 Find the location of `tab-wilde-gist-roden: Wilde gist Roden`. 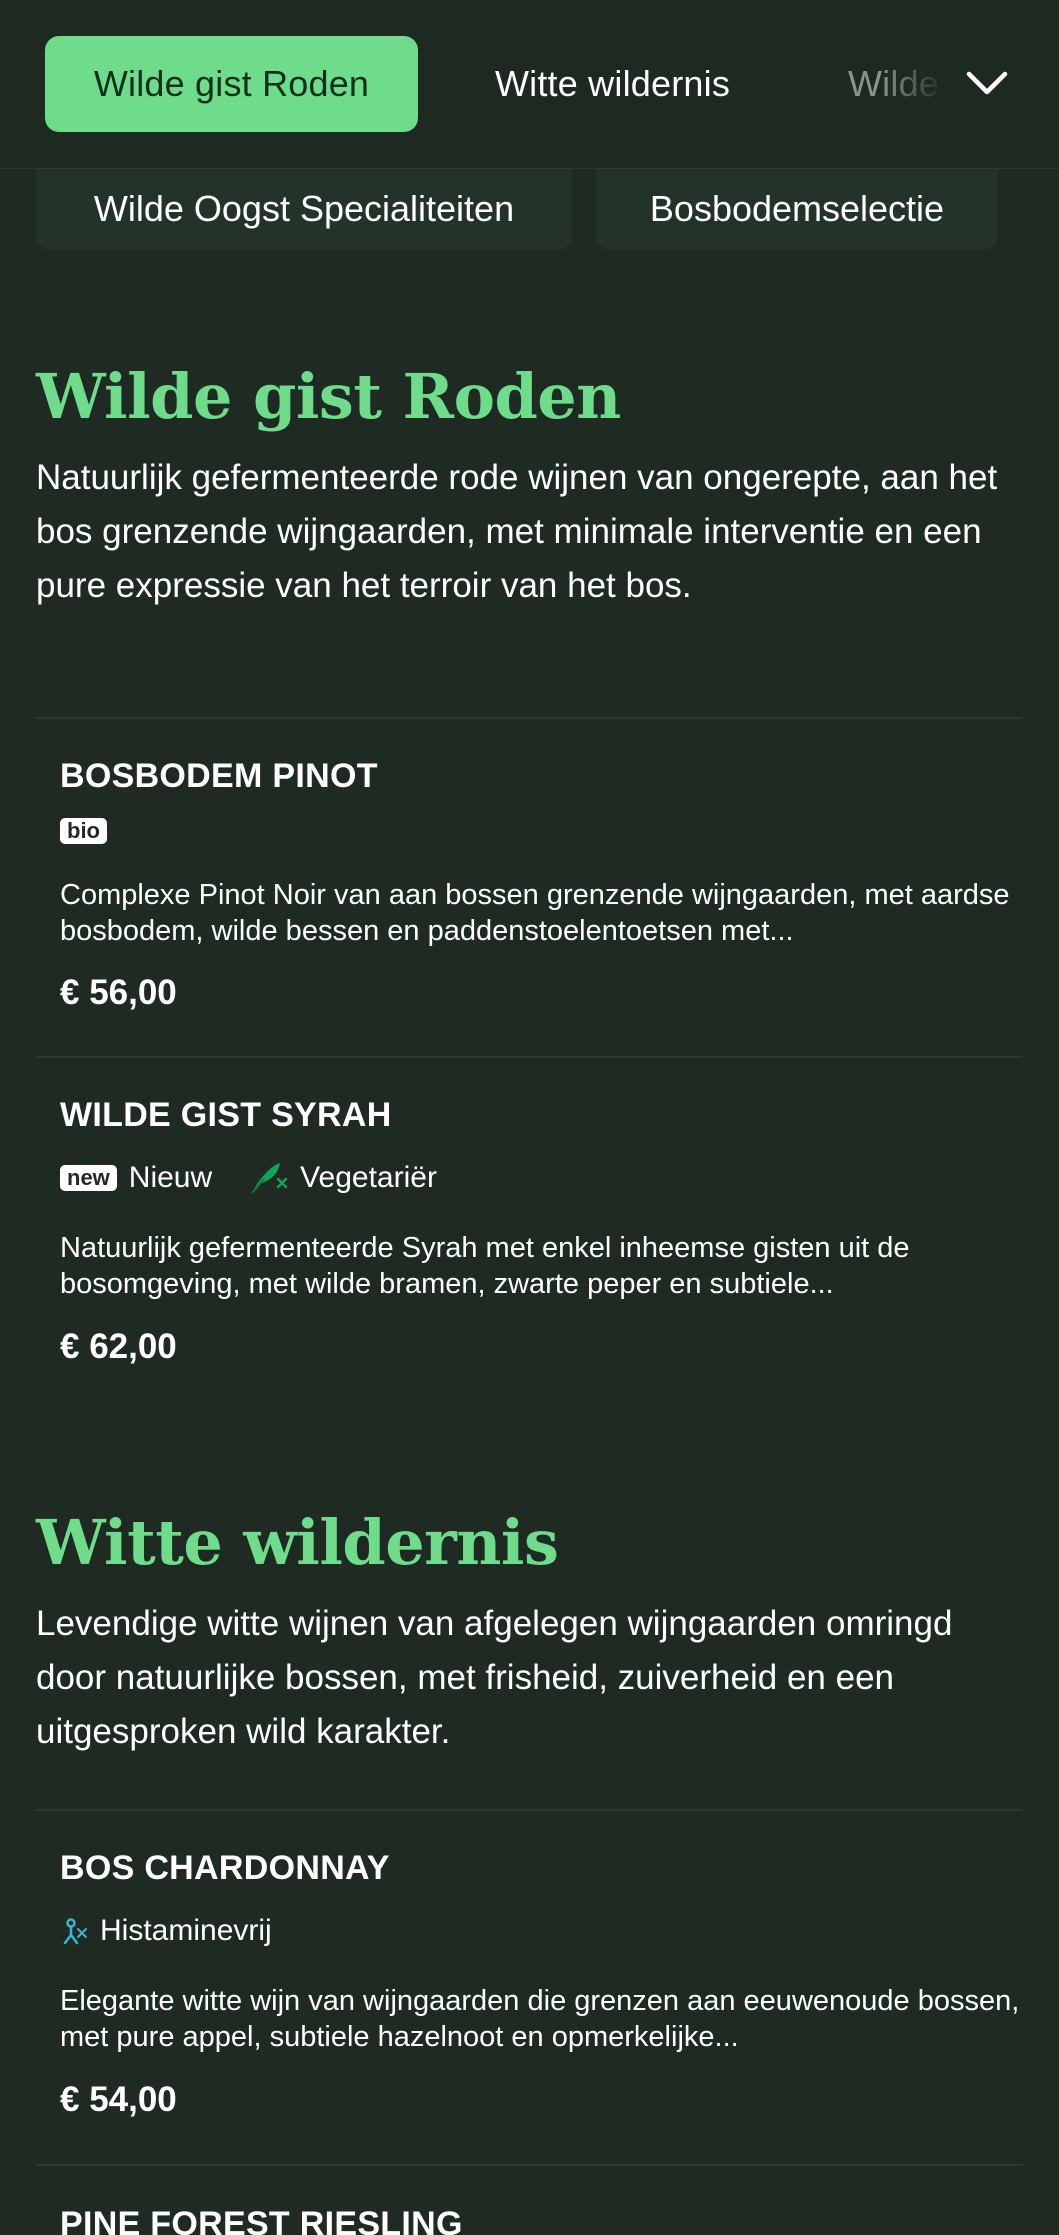

tab-wilde-gist-roden: Wilde gist Roden is located at coordinates (231, 84).